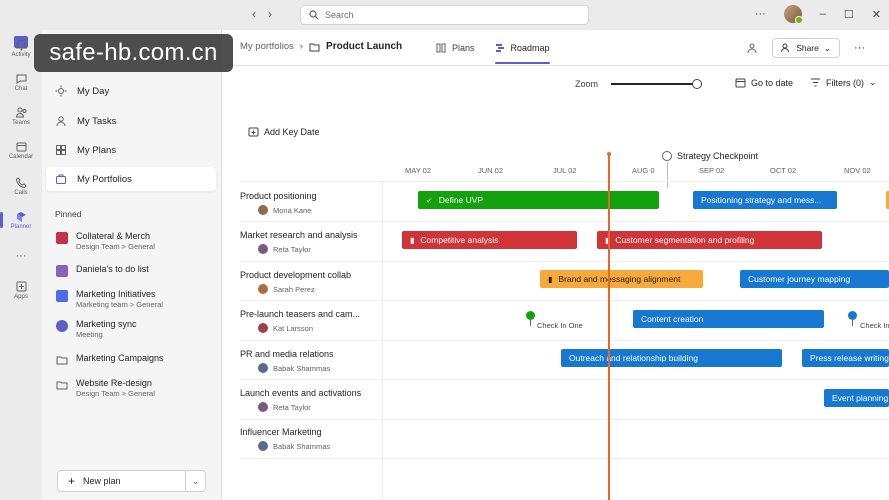 Image resolution: width=889 pixels, height=500 pixels. What do you see at coordinates (21, 116) in the screenshot?
I see `rail-teams: Teams` at bounding box center [21, 116].